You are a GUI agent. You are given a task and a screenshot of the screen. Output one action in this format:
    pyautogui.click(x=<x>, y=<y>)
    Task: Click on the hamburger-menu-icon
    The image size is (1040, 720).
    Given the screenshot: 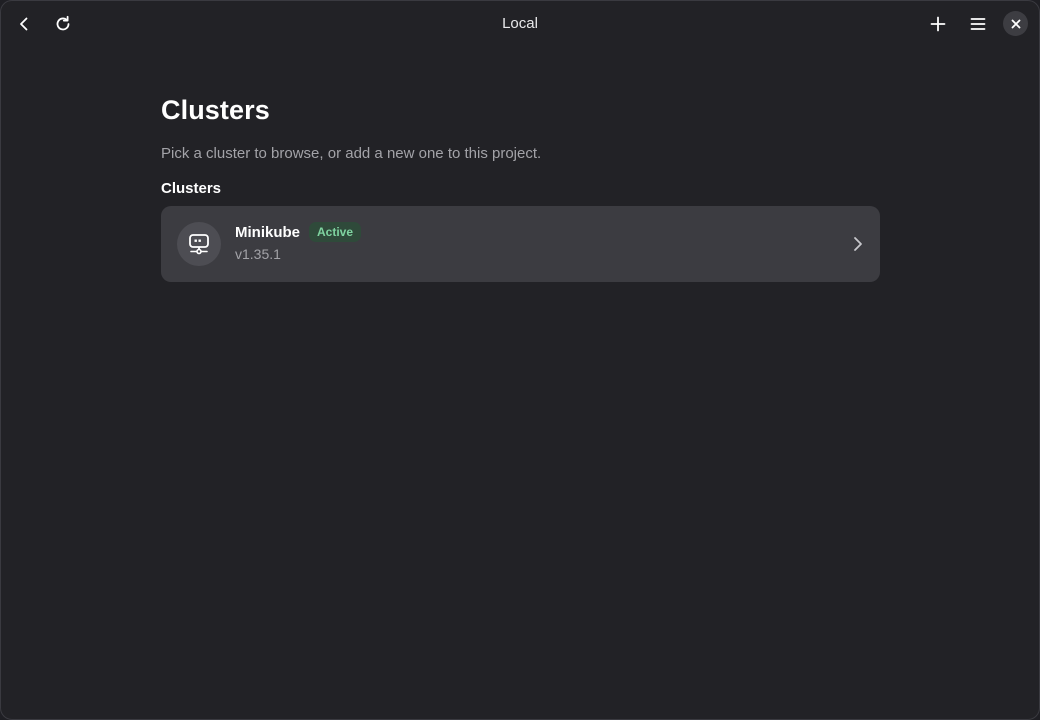 What is the action you would take?
    pyautogui.click(x=978, y=24)
    